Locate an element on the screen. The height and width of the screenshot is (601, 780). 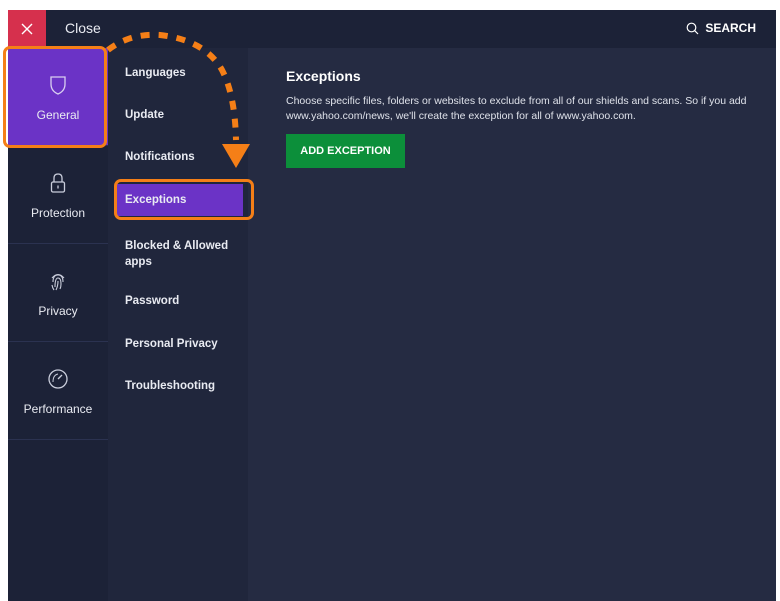
main-sidebar: General Protection Privacy Performance is located at coordinates (58, 324).